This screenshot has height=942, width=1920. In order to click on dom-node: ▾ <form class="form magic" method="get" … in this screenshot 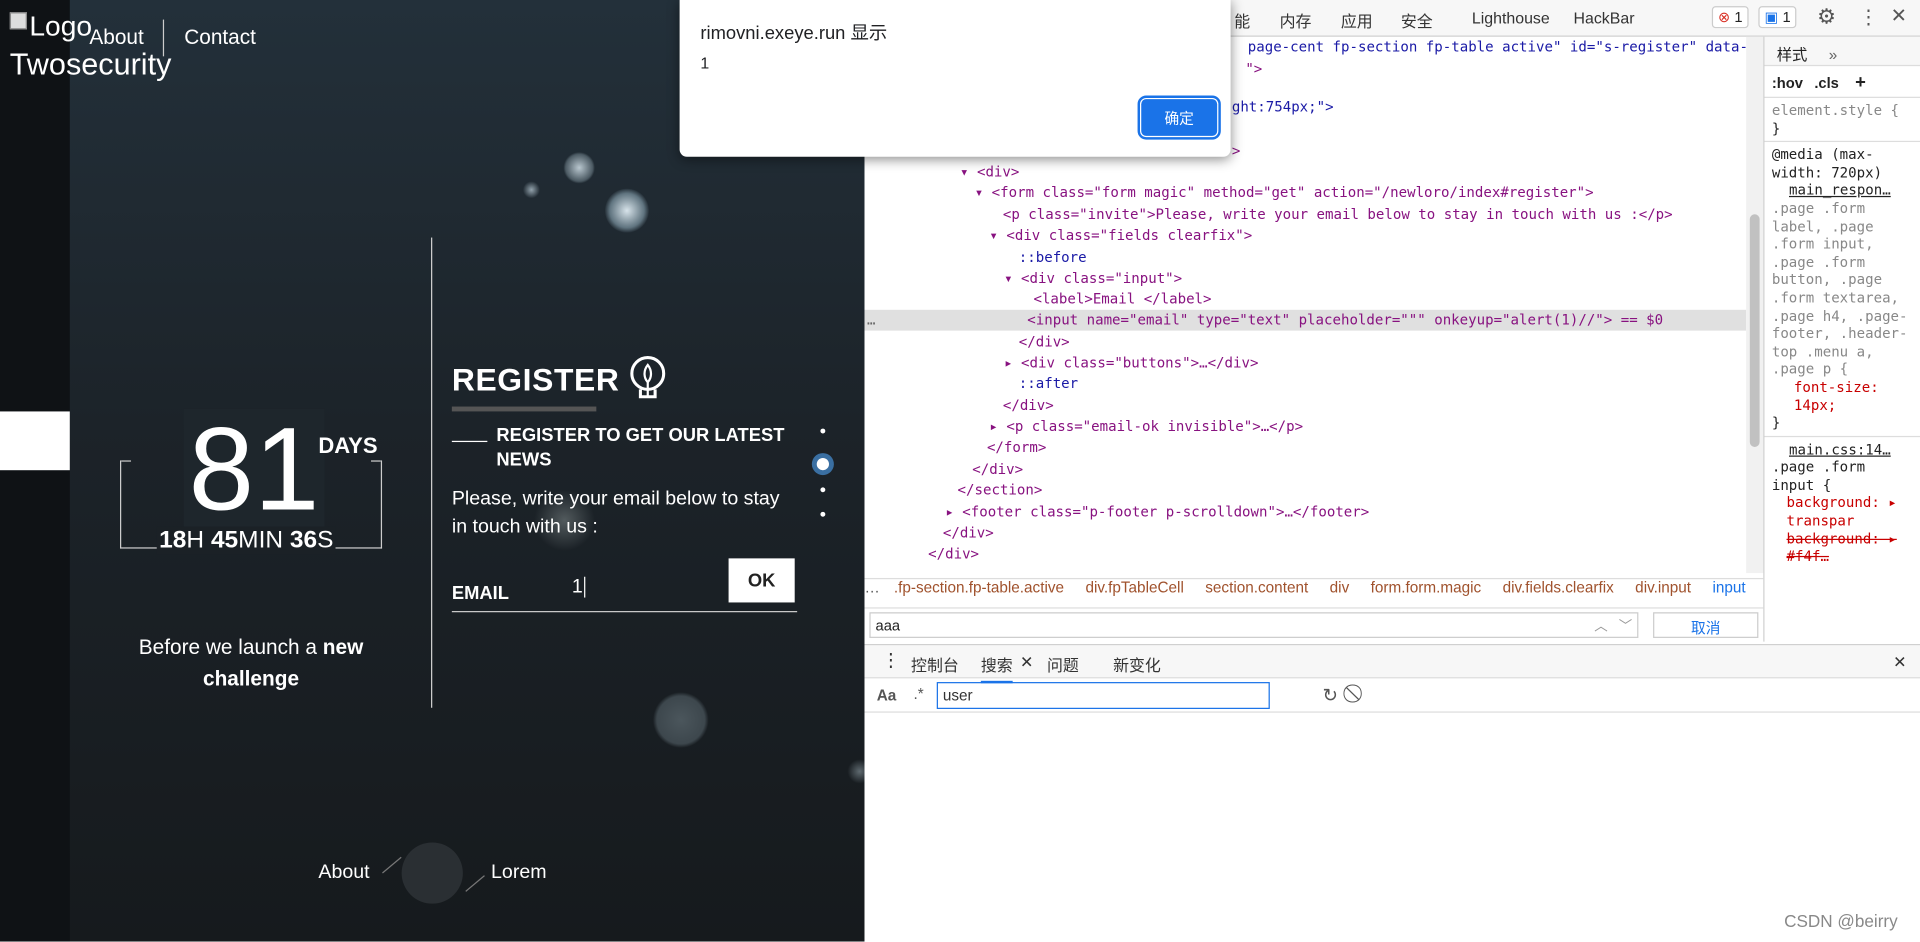, I will do `click(1284, 192)`.